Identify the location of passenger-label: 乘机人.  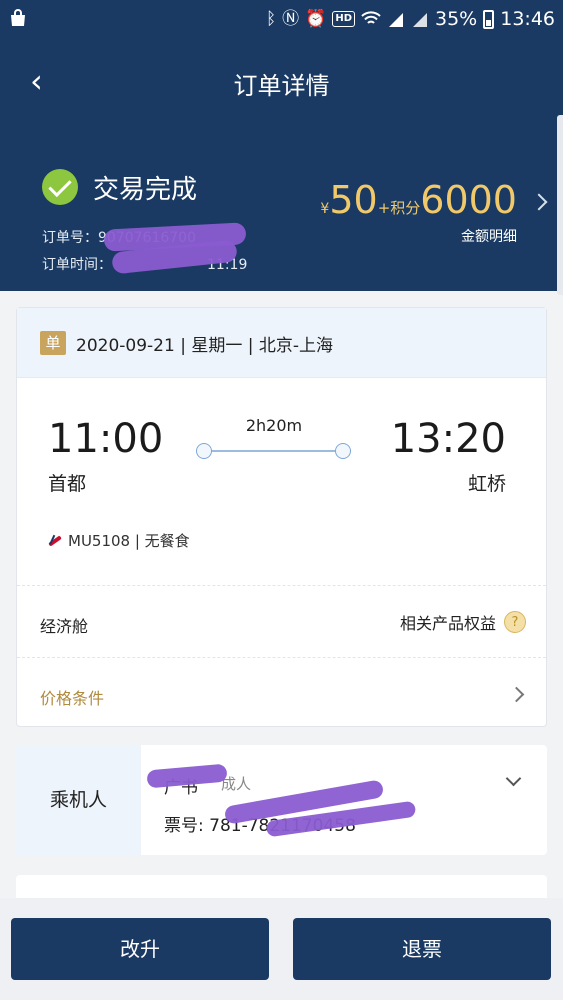
(78, 800).